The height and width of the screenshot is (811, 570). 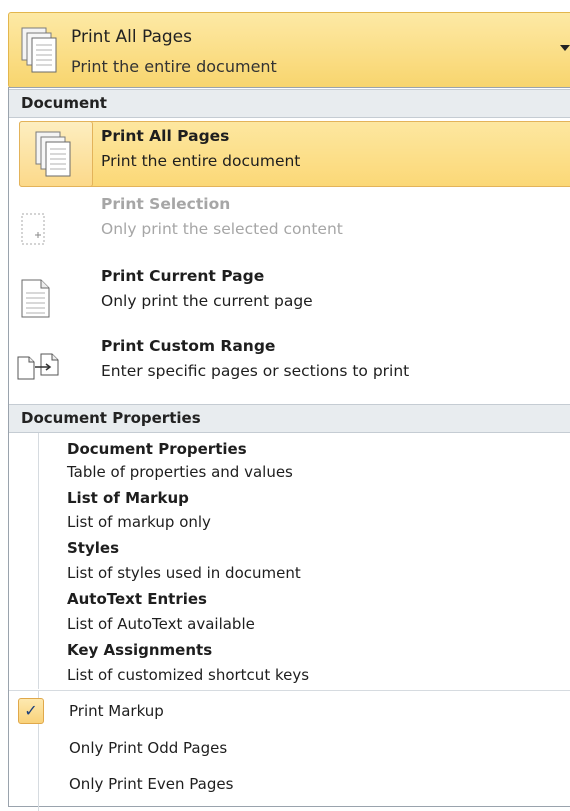 What do you see at coordinates (39, 369) in the screenshot?
I see `print-custom-range-icon` at bounding box center [39, 369].